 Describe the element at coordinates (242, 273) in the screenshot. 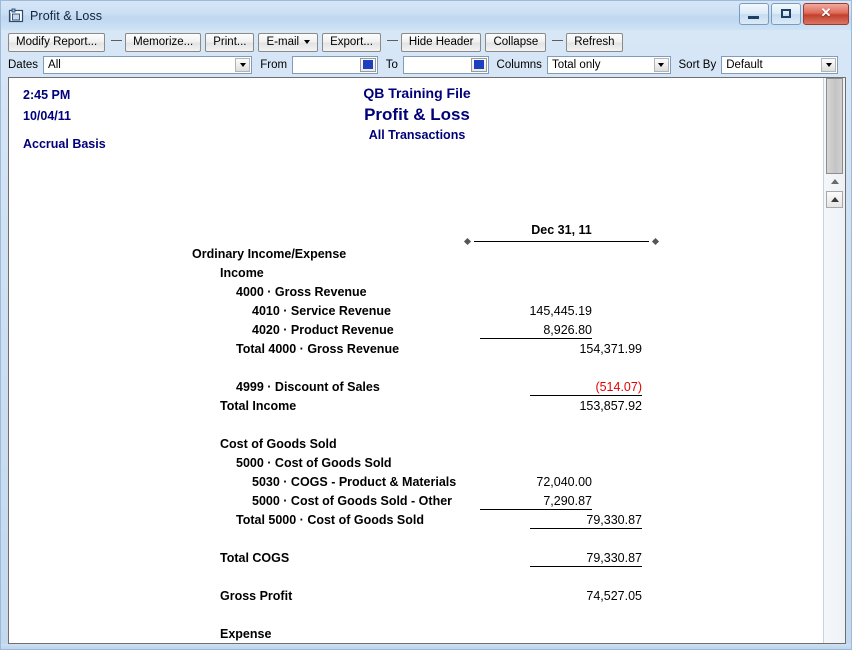

I see `row-label: Income` at that location.